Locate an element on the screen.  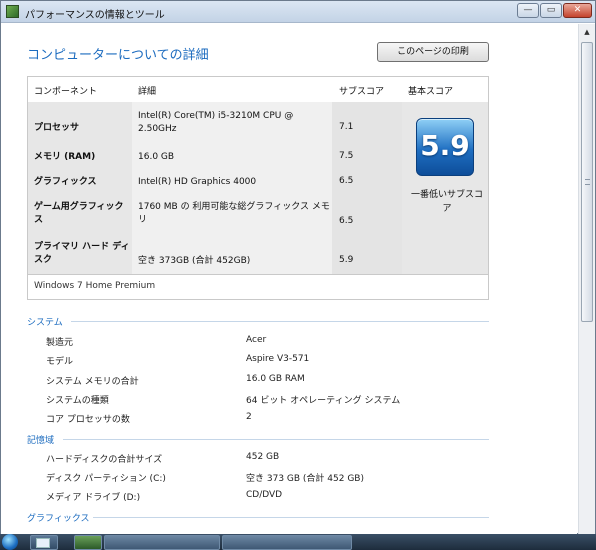
prop-label: モデル is located at coordinates (60, 362).